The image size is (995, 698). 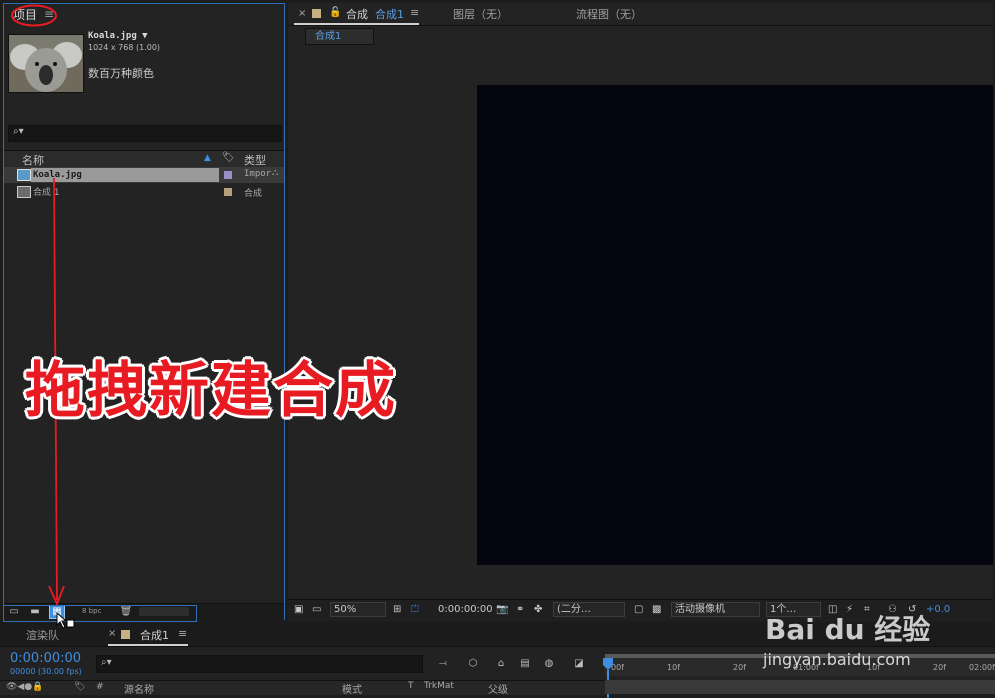 What do you see at coordinates (65, 620) in the screenshot?
I see `cursor-icon` at bounding box center [65, 620].